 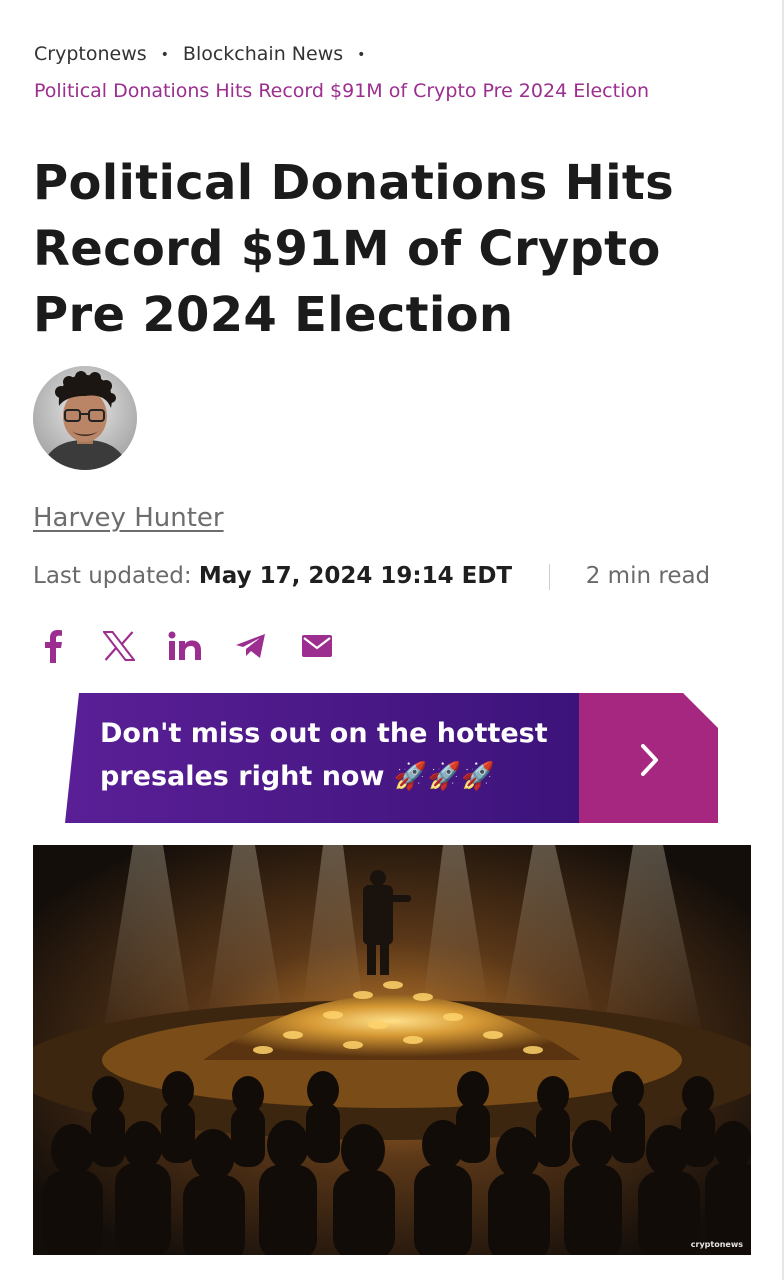 What do you see at coordinates (324, 733) in the screenshot?
I see `banner-line-1: Don't miss out on the hottest` at bounding box center [324, 733].